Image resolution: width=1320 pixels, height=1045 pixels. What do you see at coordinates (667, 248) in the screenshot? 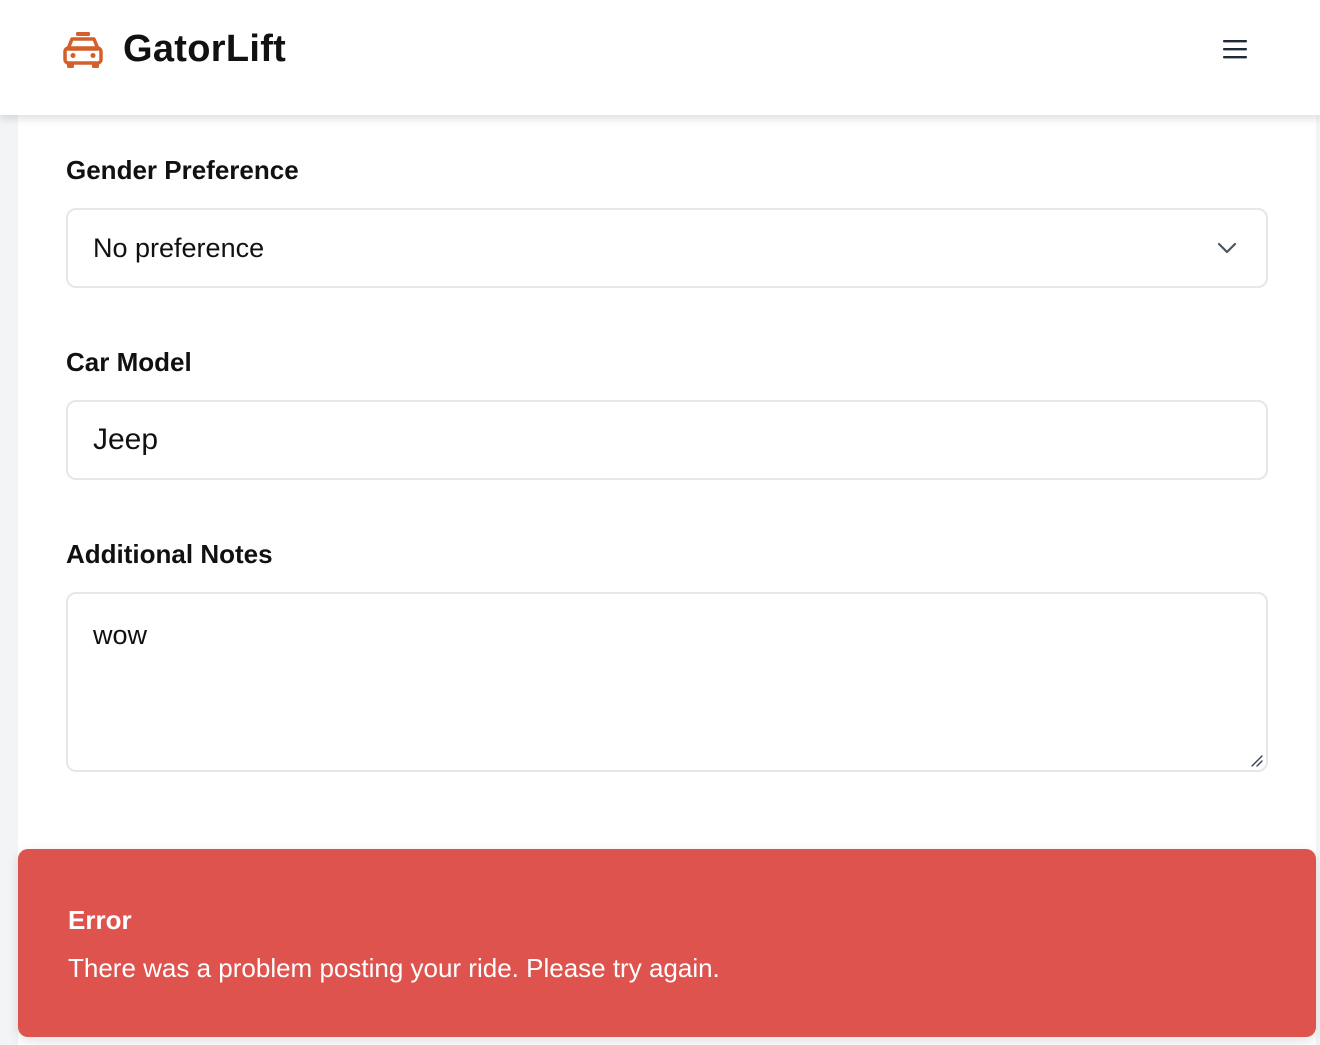
I see `gender-preference-select: No preference` at bounding box center [667, 248].